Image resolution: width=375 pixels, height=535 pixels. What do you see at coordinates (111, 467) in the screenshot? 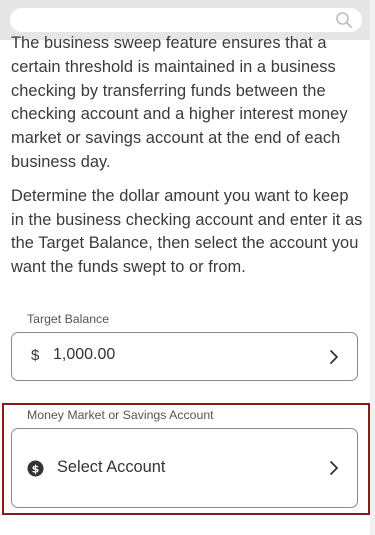
I see `select-account-placeholder: Select Account` at bounding box center [111, 467].